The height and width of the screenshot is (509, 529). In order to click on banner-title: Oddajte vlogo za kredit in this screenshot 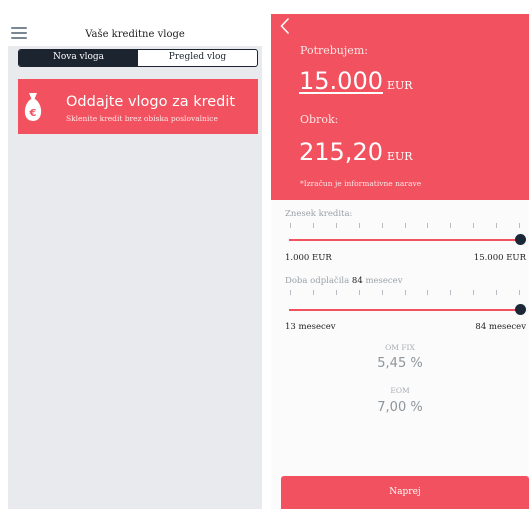, I will do `click(151, 102)`.